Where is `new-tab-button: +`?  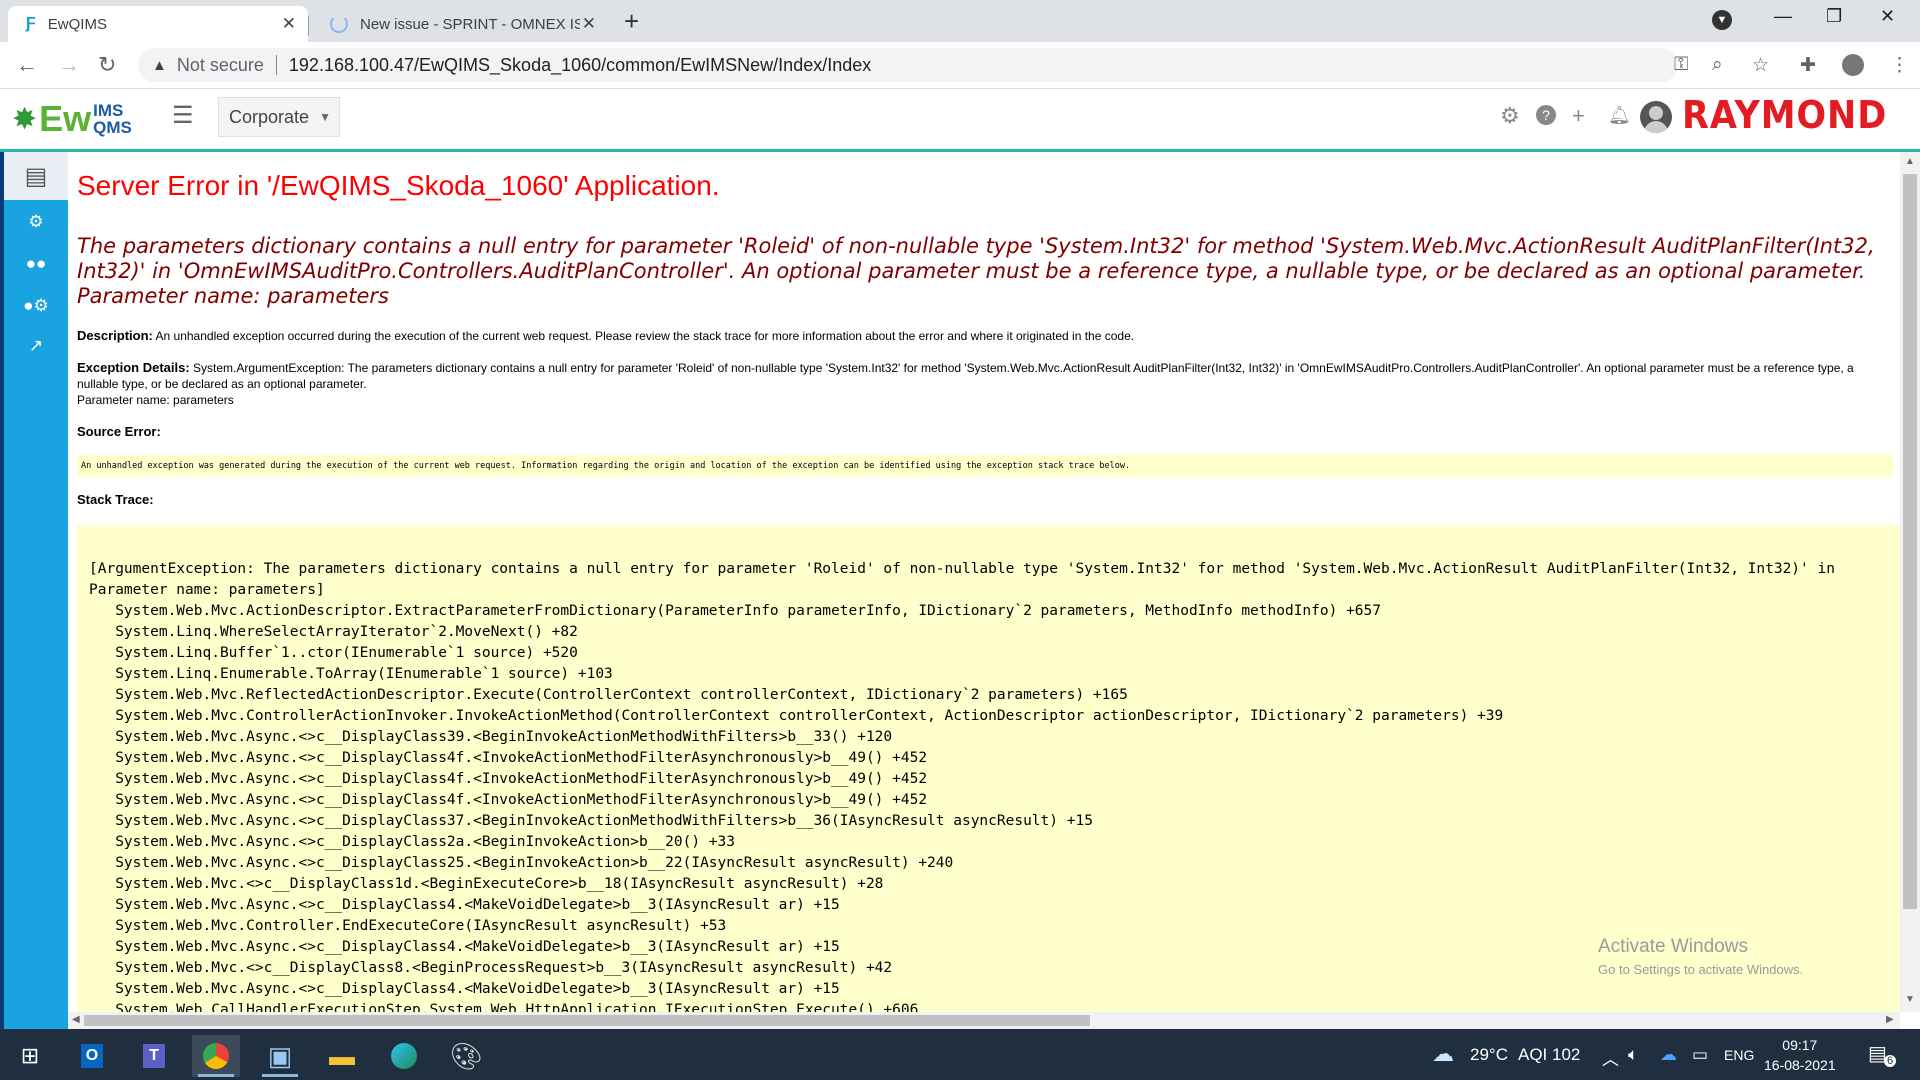 new-tab-button: + is located at coordinates (631, 21).